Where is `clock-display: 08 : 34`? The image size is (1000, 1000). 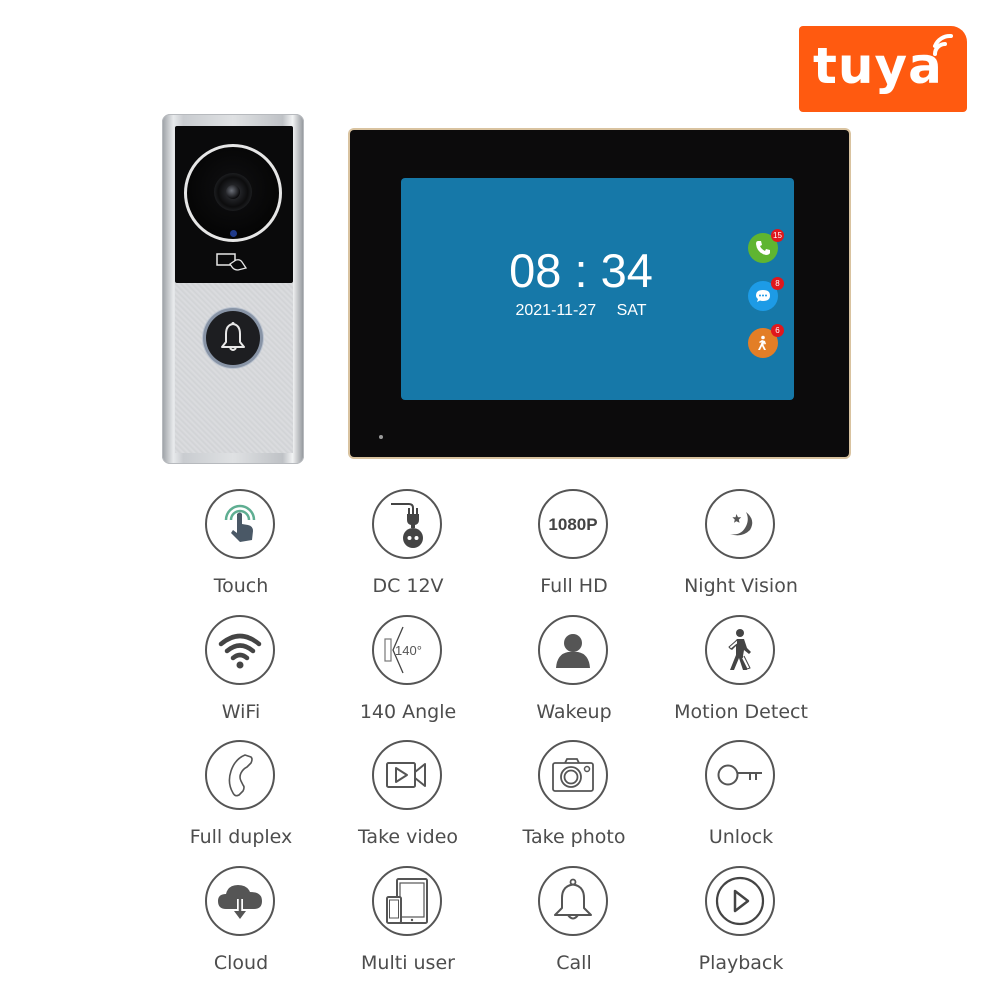
clock-display: 08 : 34 is located at coordinates (581, 271).